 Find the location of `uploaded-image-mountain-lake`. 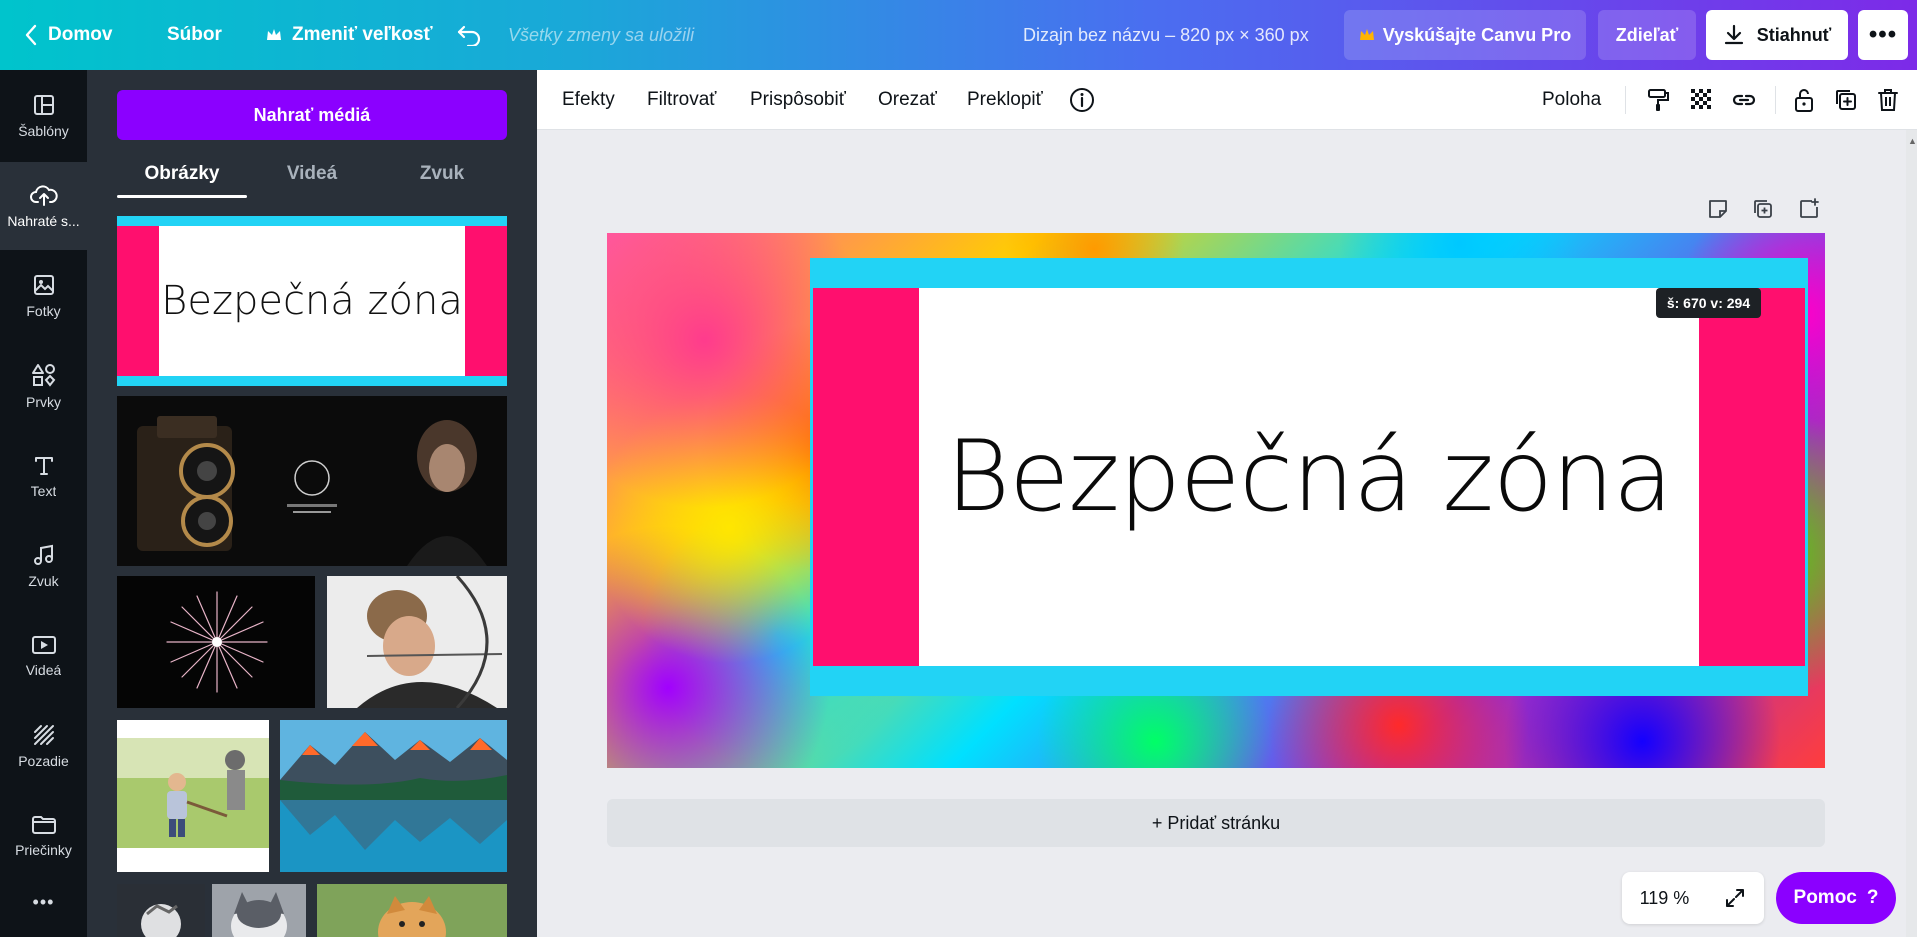

uploaded-image-mountain-lake is located at coordinates (393, 796).